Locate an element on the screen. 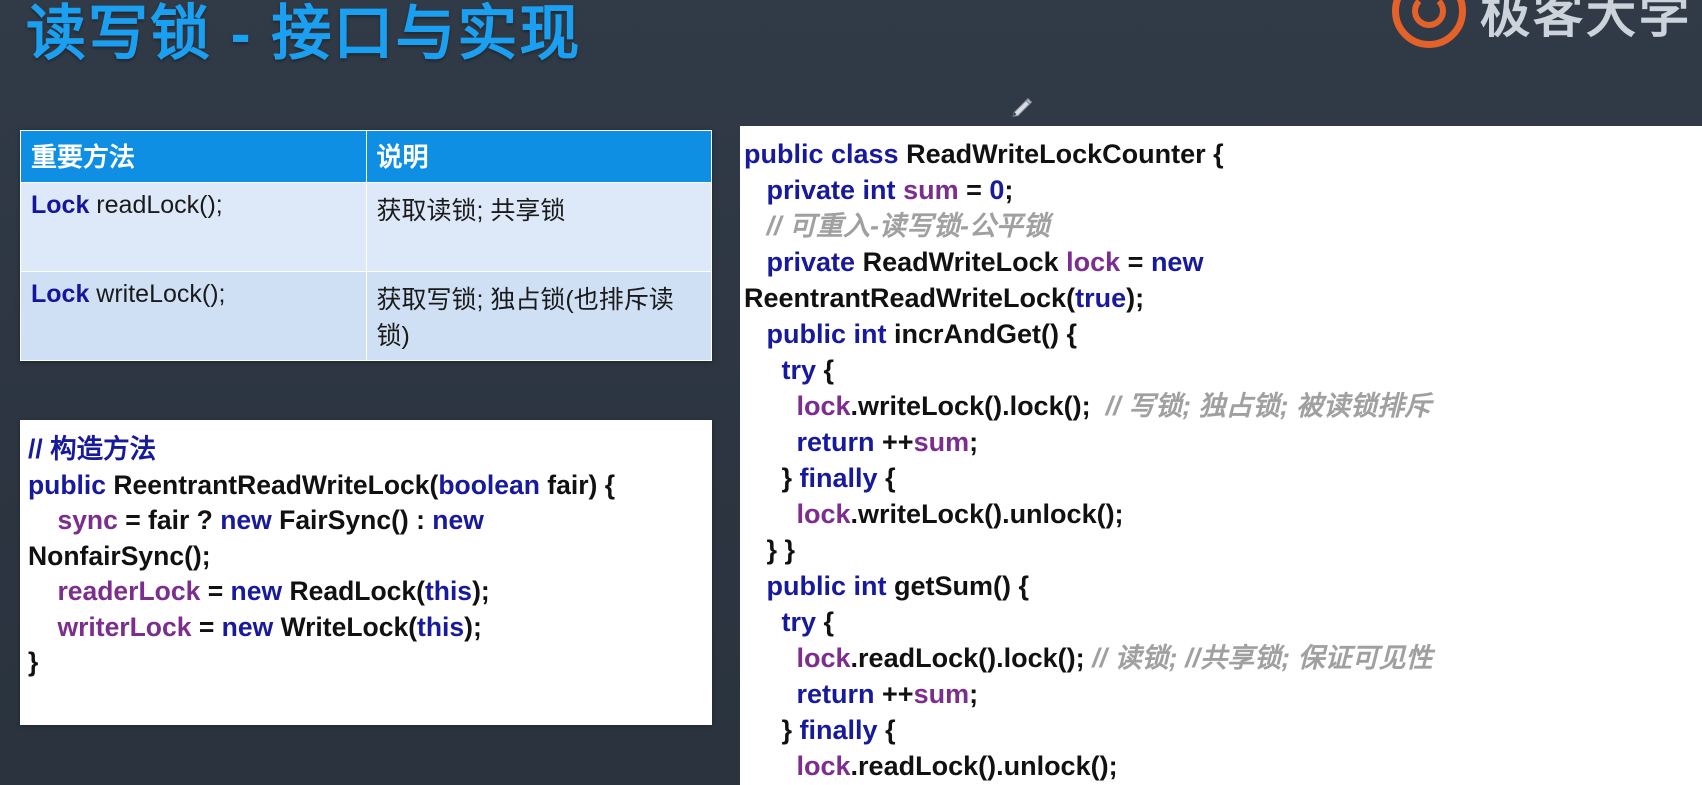  code-line: readerLock = new ReadLock(this); is located at coordinates (366, 592).